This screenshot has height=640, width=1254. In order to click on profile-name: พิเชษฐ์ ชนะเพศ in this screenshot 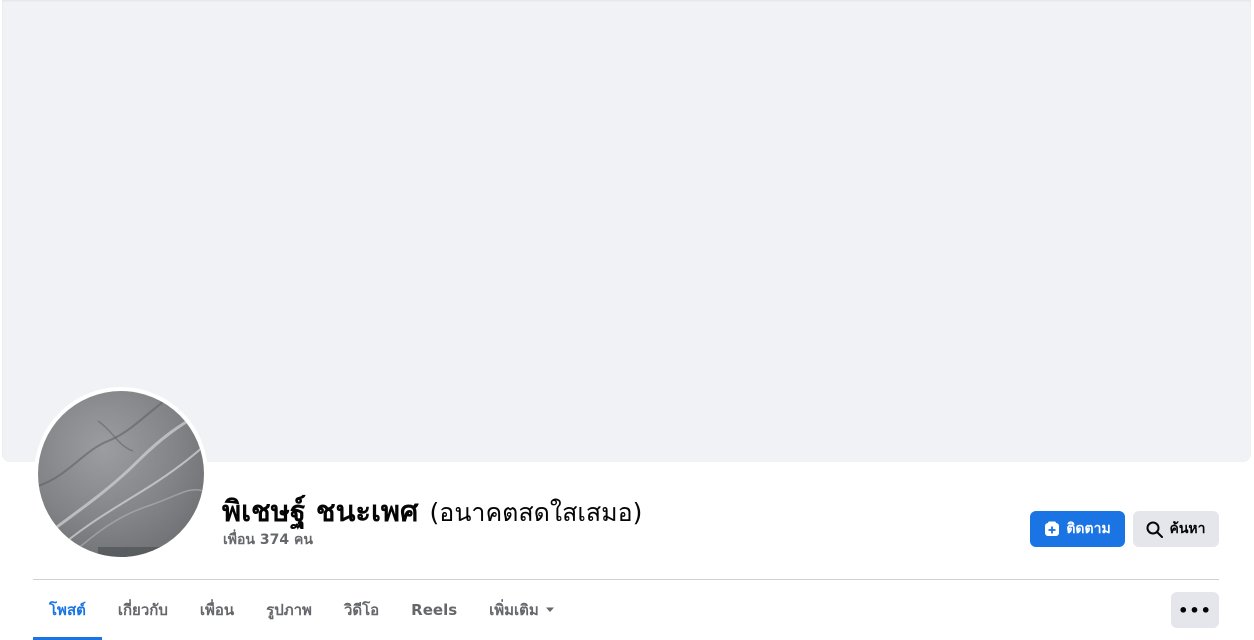, I will do `click(320, 511)`.